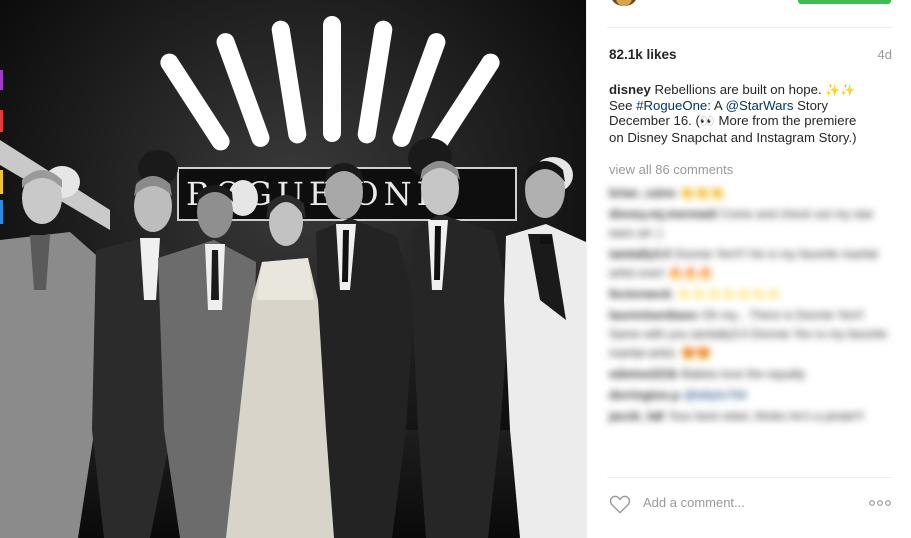  I want to click on likes-count: 82.1k likes, so click(643, 54).